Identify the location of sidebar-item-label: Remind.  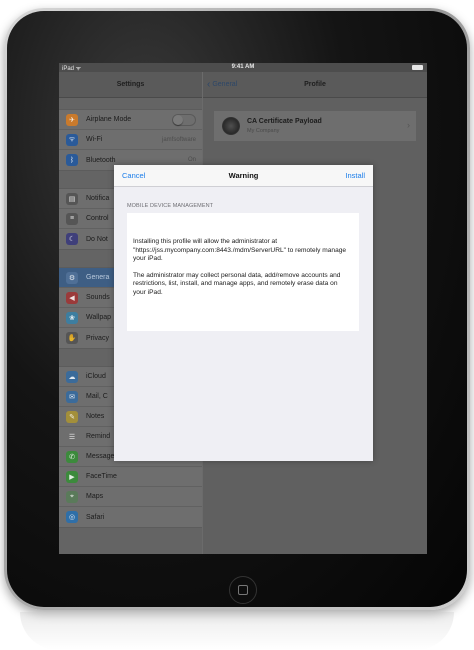
(98, 436).